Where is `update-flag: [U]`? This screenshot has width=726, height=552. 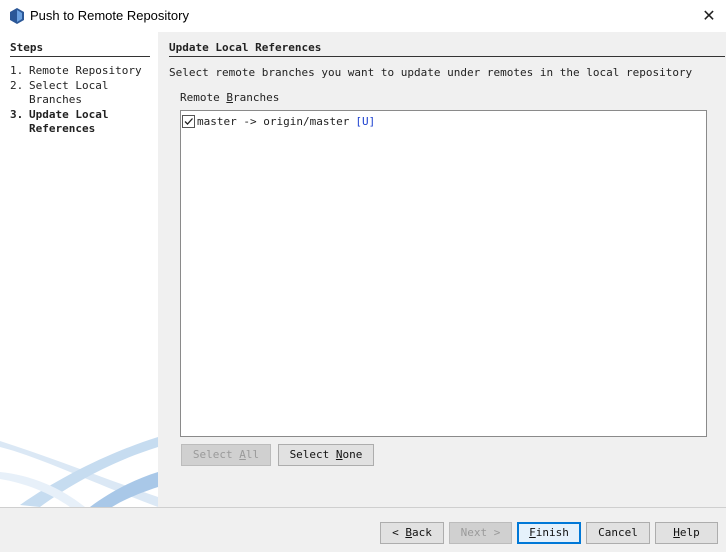
update-flag: [U] is located at coordinates (365, 121).